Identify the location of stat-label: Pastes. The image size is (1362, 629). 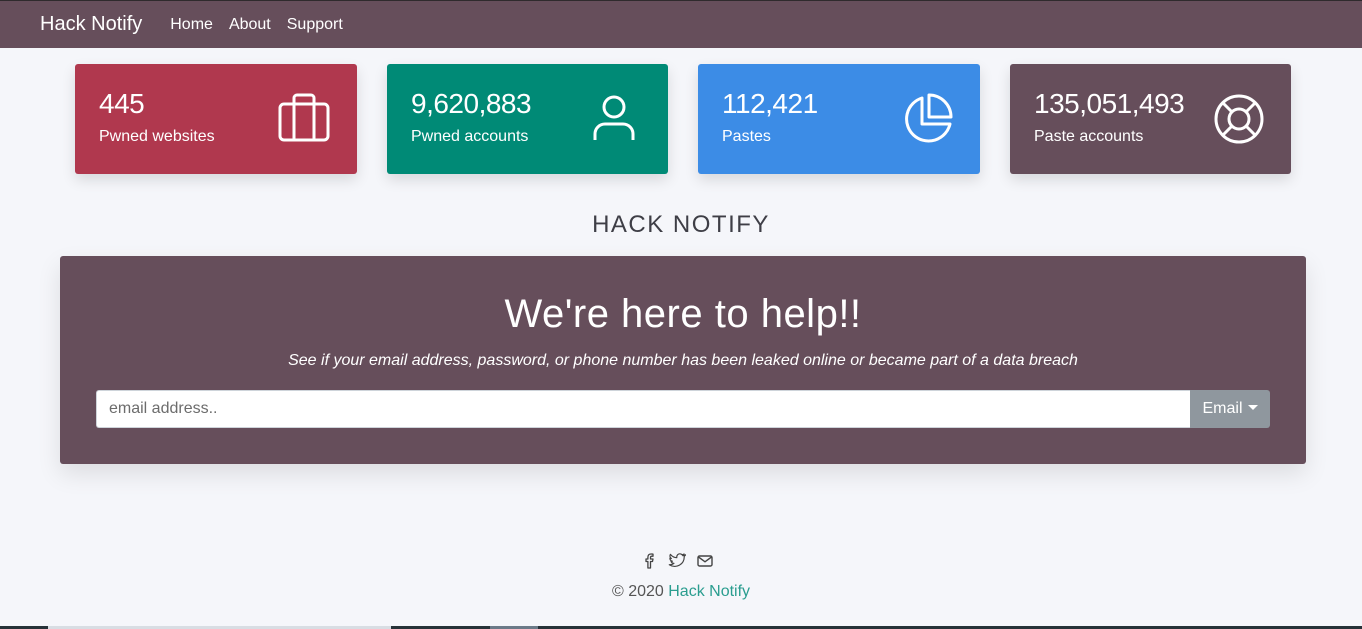
(746, 136).